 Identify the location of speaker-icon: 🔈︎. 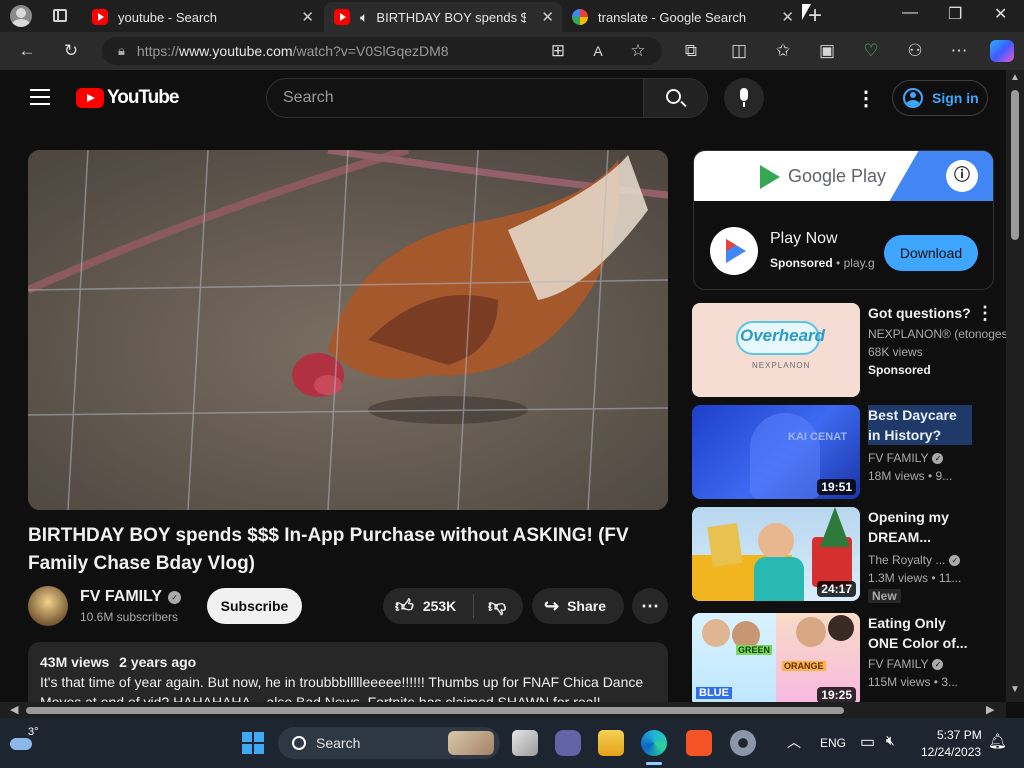
(364, 17).